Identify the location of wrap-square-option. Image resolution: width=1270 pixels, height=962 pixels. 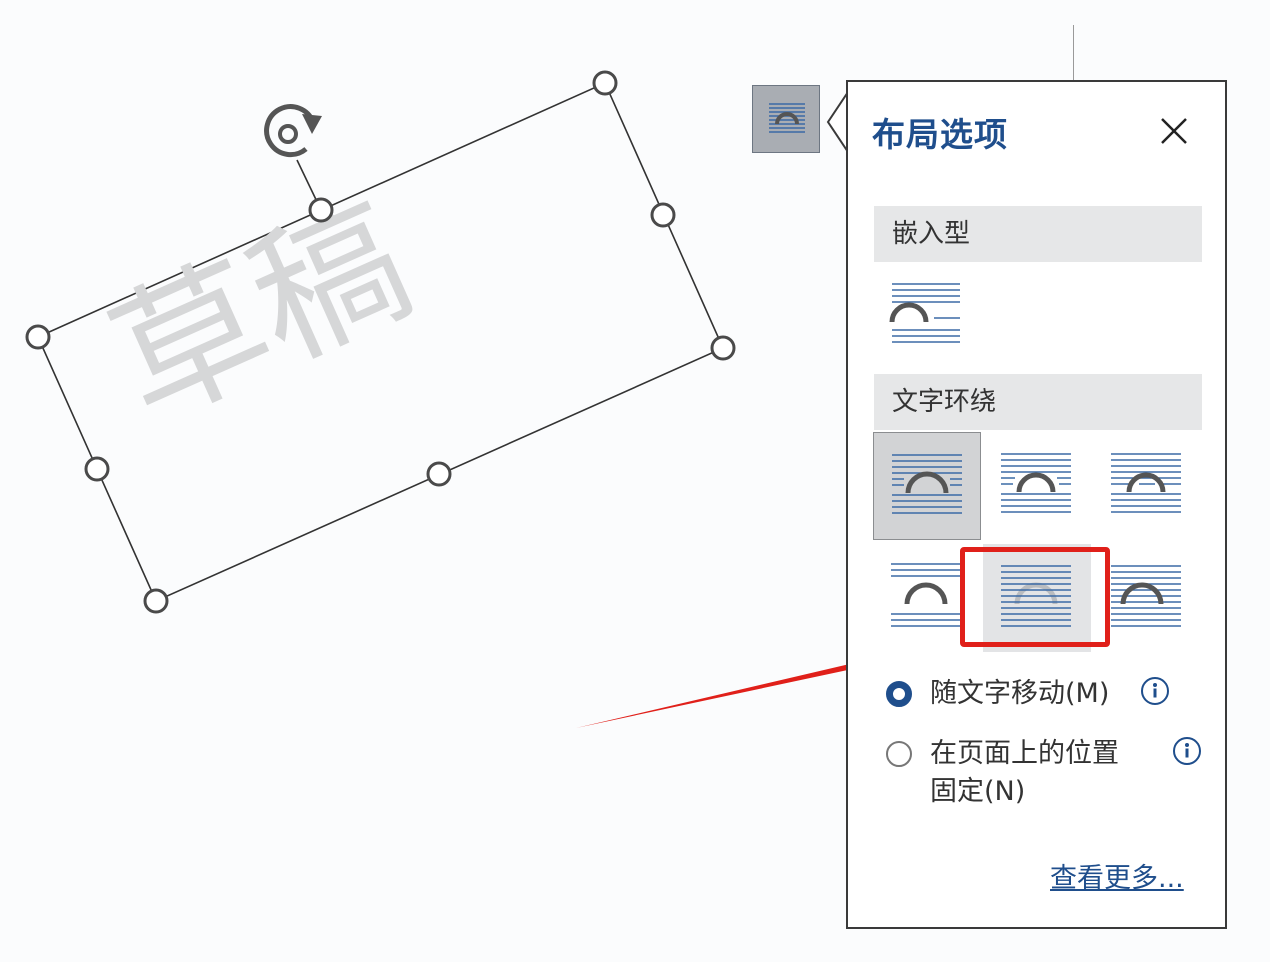
(927, 486).